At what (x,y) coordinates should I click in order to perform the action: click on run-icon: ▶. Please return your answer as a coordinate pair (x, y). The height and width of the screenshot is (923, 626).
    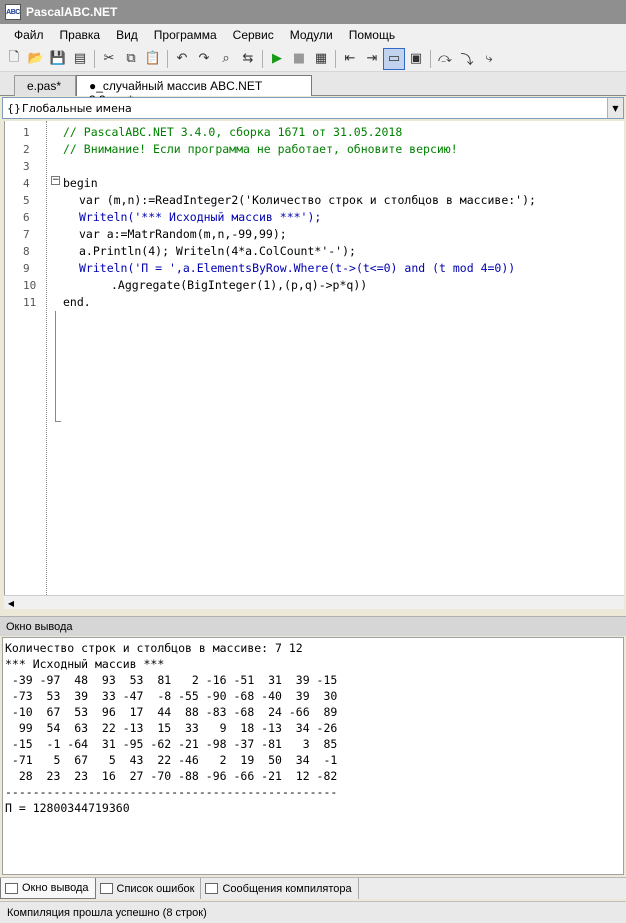
    Looking at the image, I should click on (277, 59).